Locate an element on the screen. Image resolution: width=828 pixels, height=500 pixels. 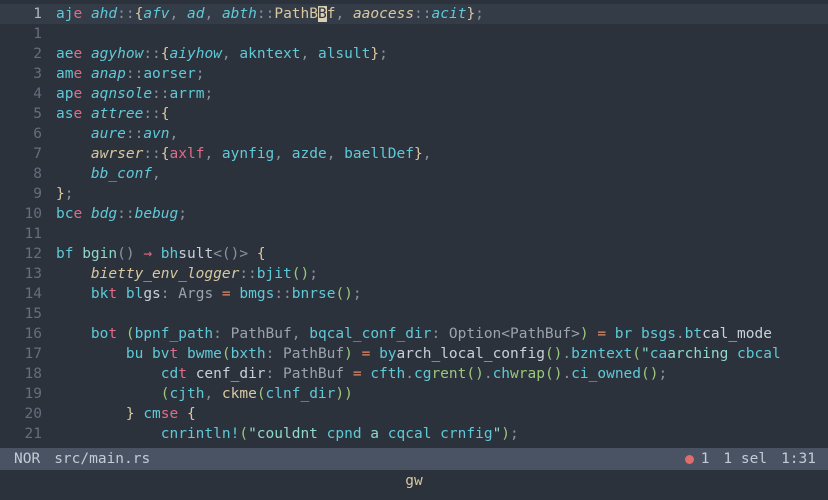
code-token: aaocess is located at coordinates (383, 14).